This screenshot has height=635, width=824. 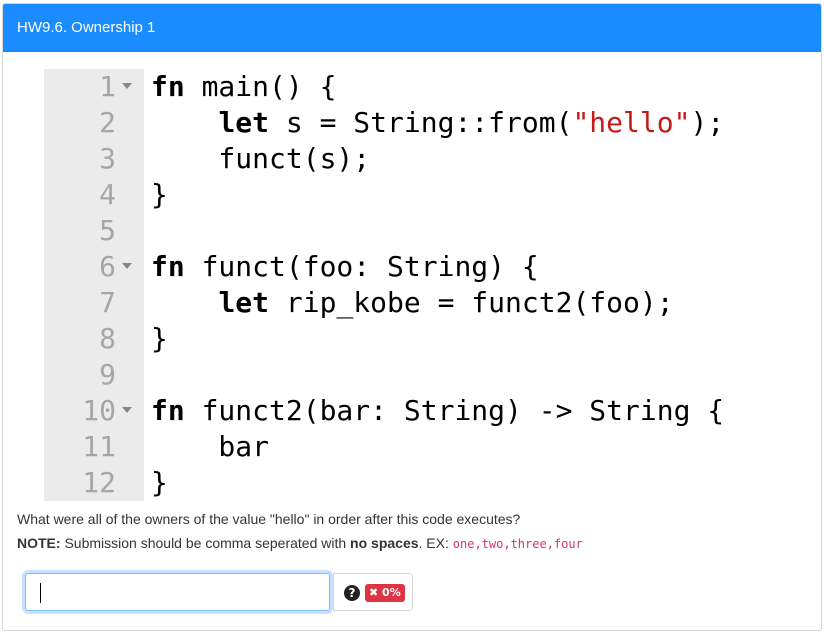 I want to click on code-line: 3 funct(s);, so click(x=404, y=159).